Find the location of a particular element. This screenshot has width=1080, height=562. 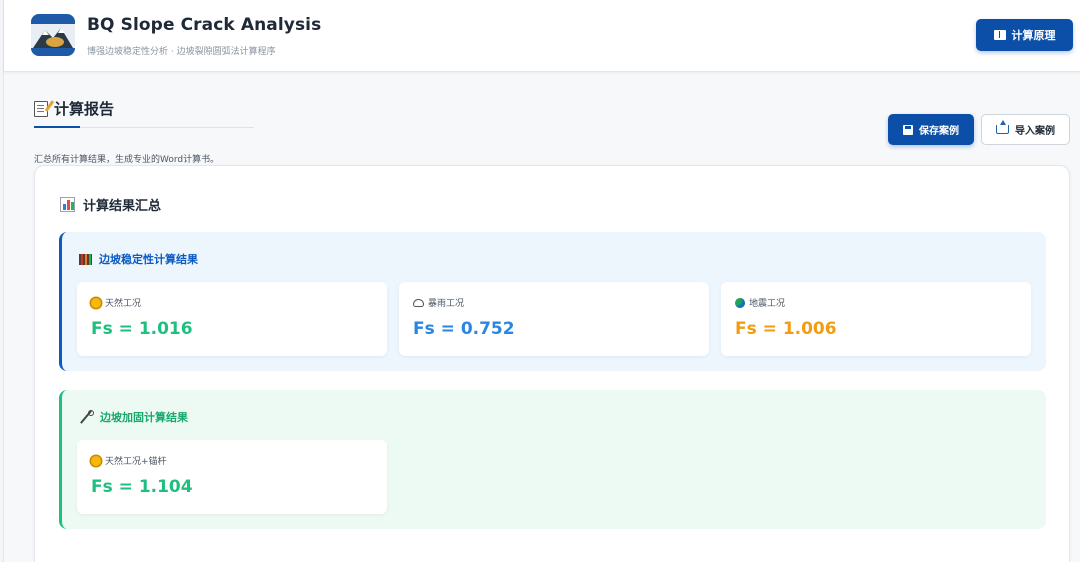

result-label: 暴雨工况 is located at coordinates (438, 302).